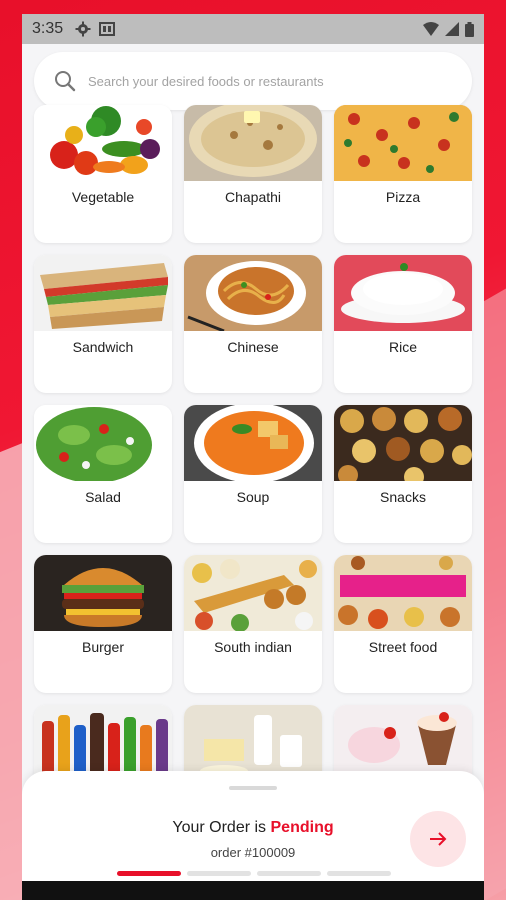 Image resolution: width=506 pixels, height=900 pixels. Describe the element at coordinates (253, 197) in the screenshot. I see `category-label: Chapathi` at that location.